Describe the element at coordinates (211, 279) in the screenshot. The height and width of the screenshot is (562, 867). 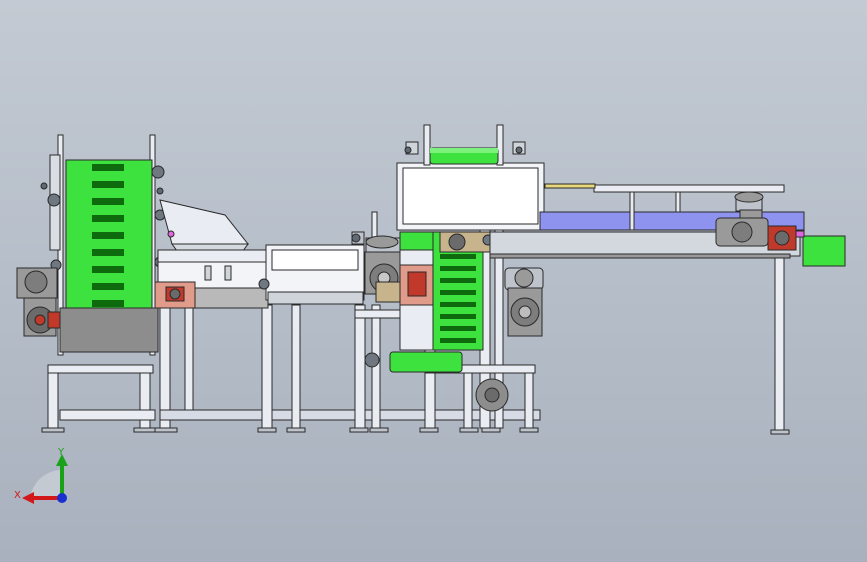
I see `first-conveyor` at that location.